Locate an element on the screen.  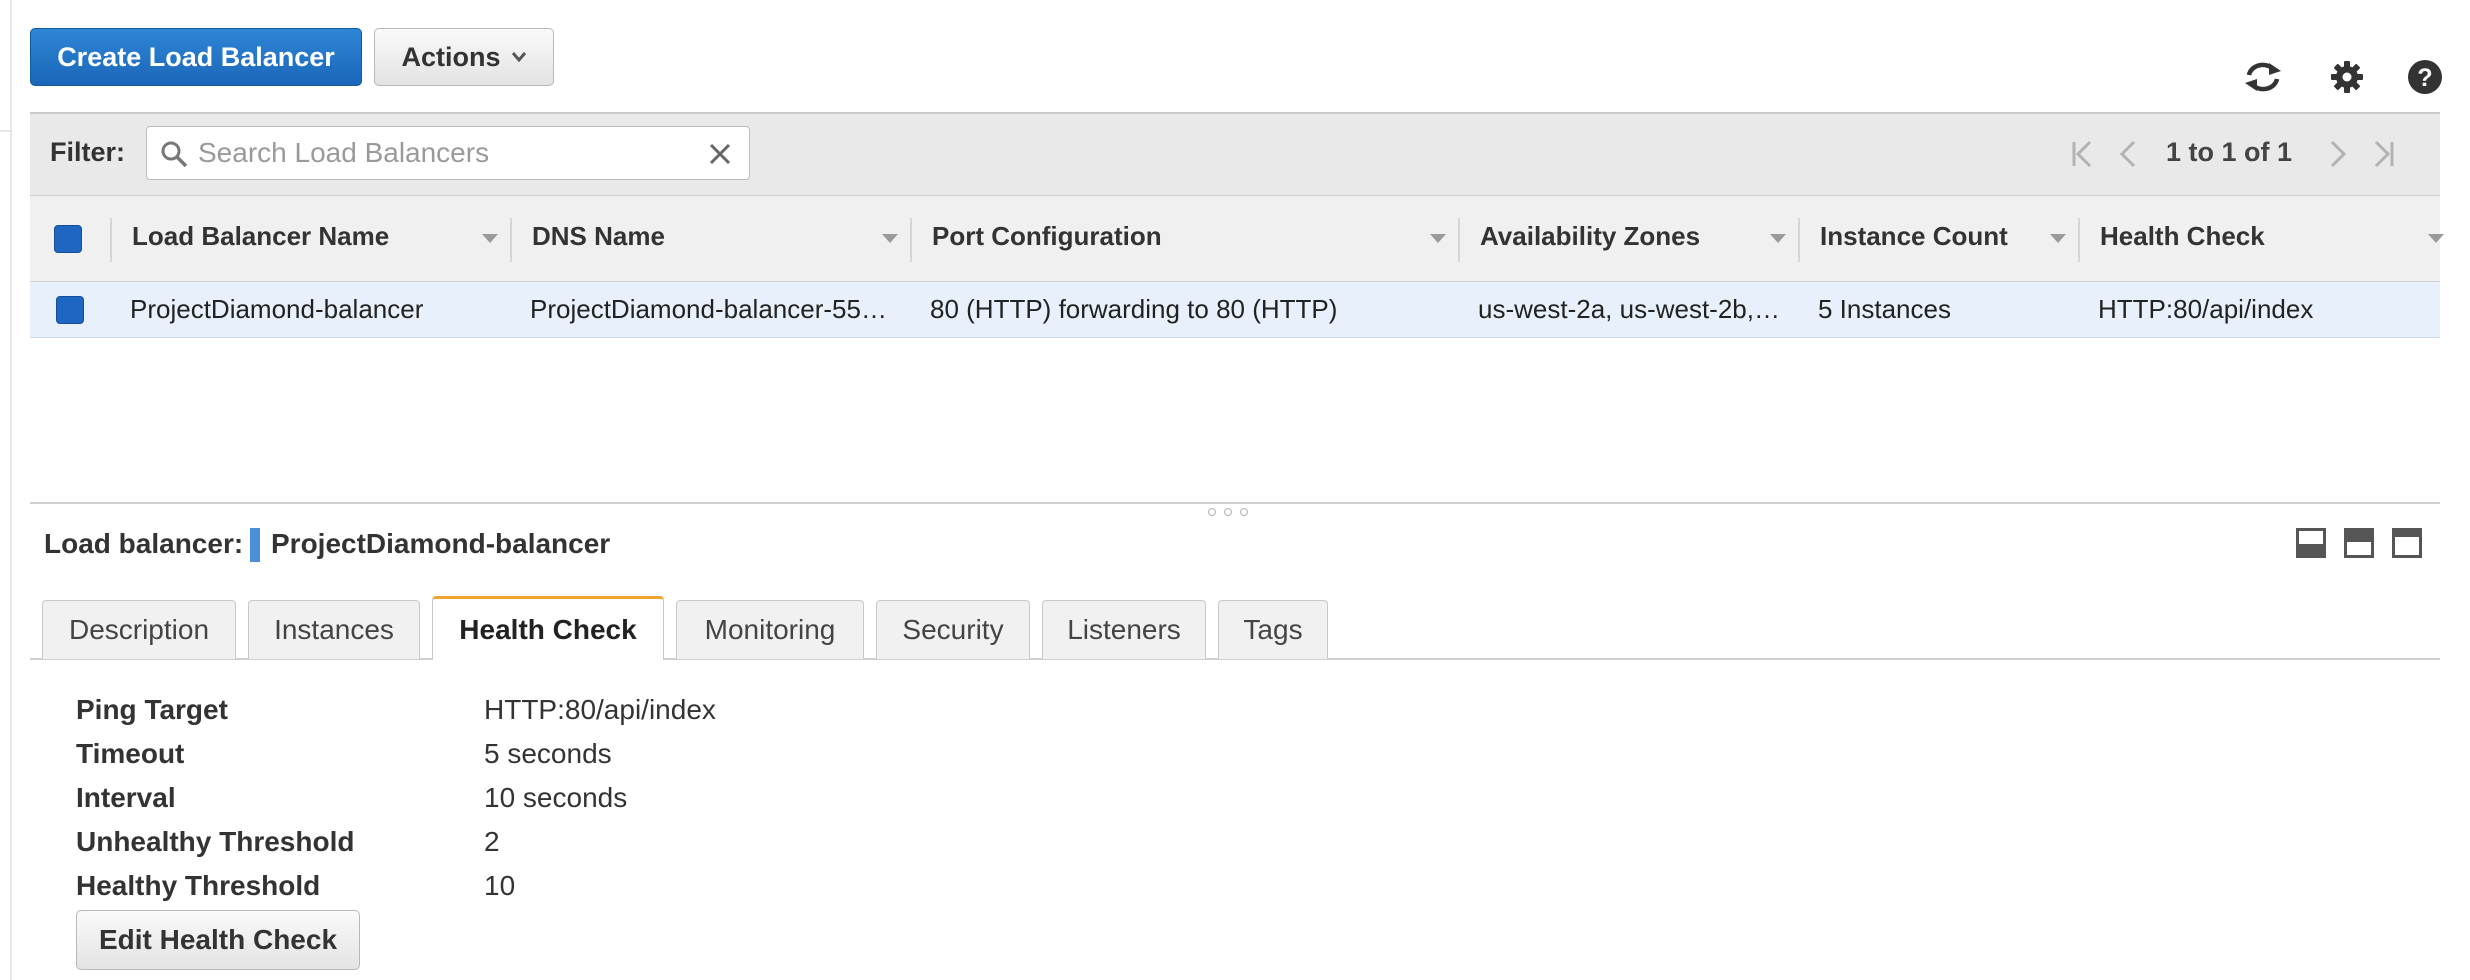
unhealthy-threshold-value: 2 is located at coordinates (492, 841).